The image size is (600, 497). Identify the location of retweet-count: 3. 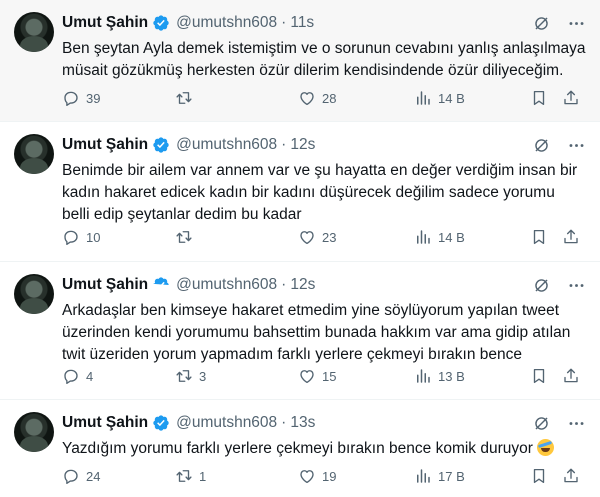
(203, 376).